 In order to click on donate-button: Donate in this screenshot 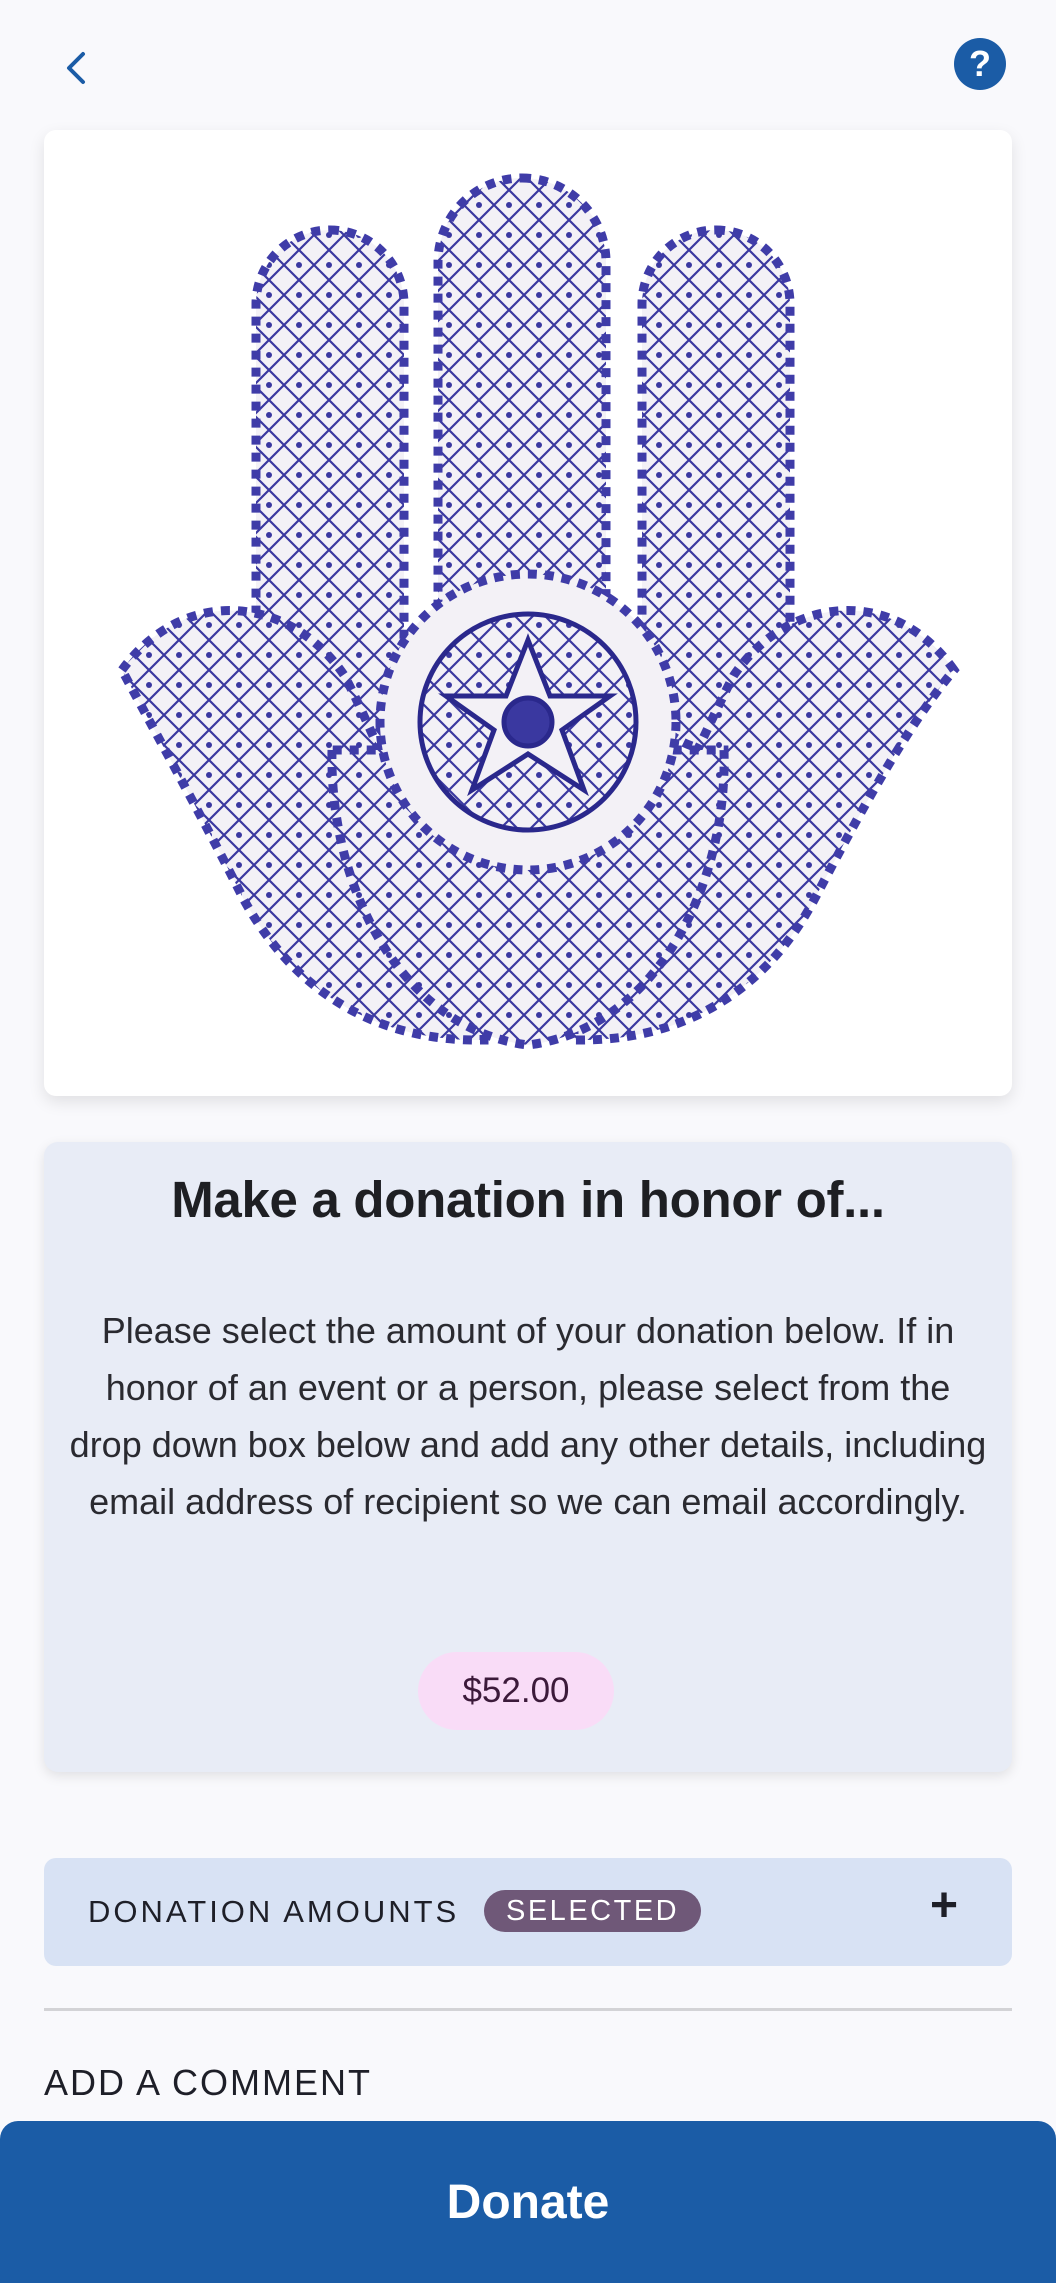, I will do `click(528, 2202)`.